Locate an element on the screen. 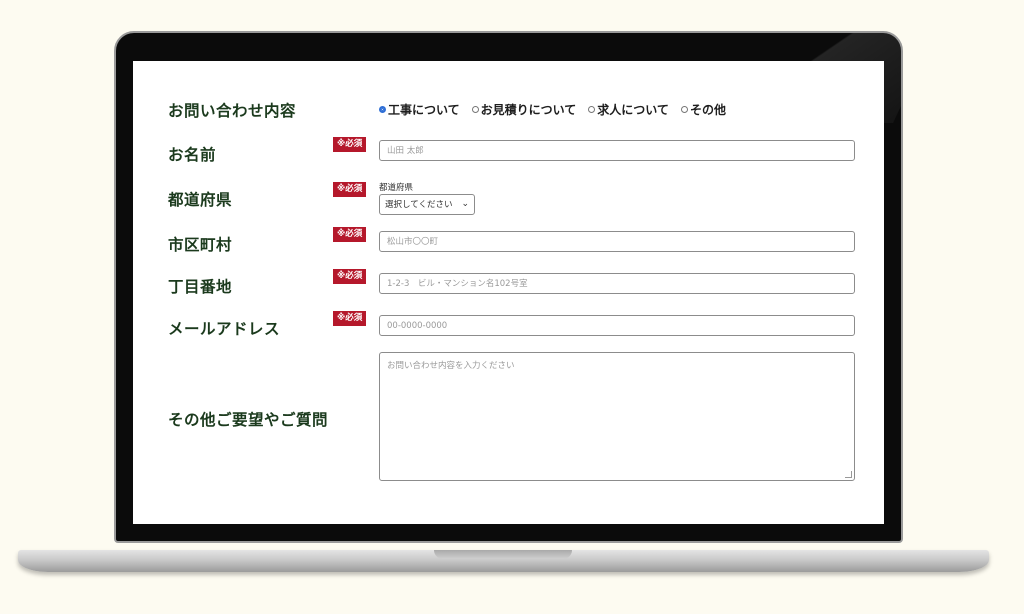  resize-handle-icon is located at coordinates (848, 474).